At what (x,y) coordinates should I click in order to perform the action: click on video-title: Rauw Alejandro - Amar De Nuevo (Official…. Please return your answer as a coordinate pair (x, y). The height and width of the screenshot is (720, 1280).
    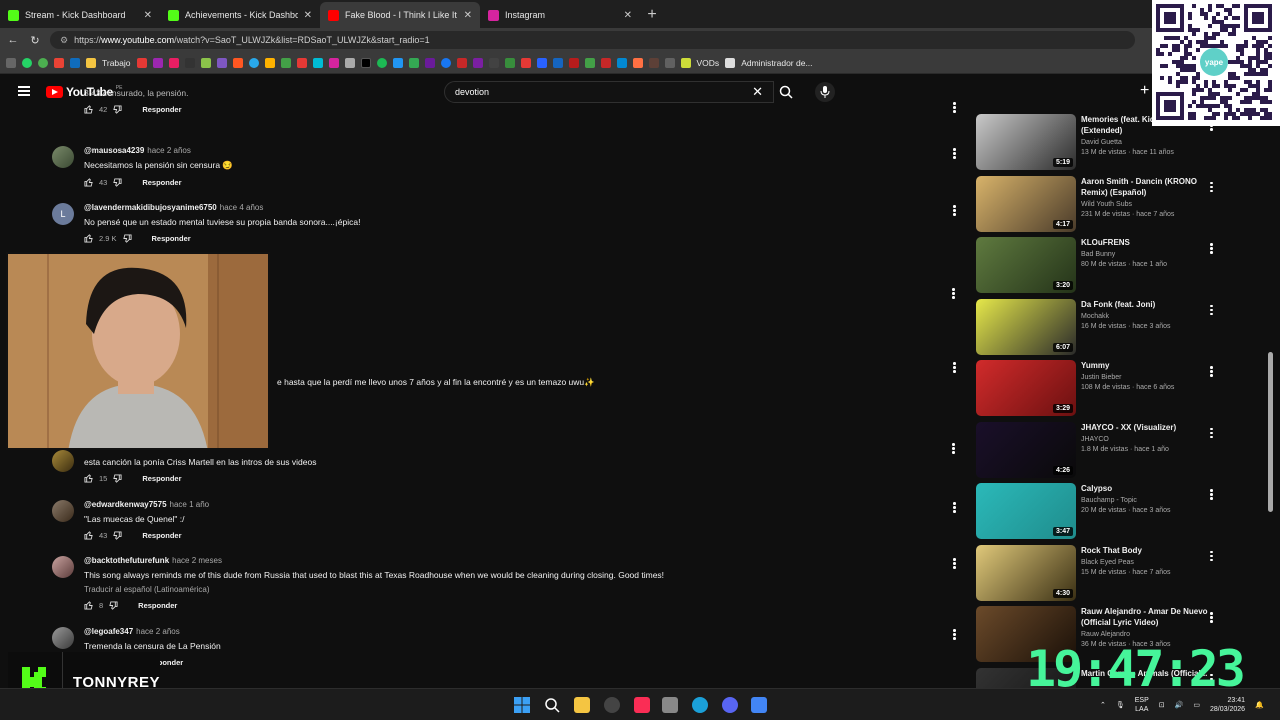
    Looking at the image, I should click on (1145, 617).